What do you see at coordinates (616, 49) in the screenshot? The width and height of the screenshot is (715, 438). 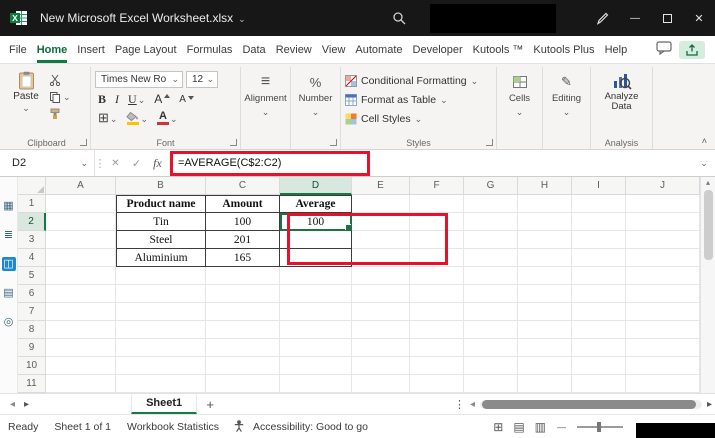 I see `menu-tab-help: Help` at bounding box center [616, 49].